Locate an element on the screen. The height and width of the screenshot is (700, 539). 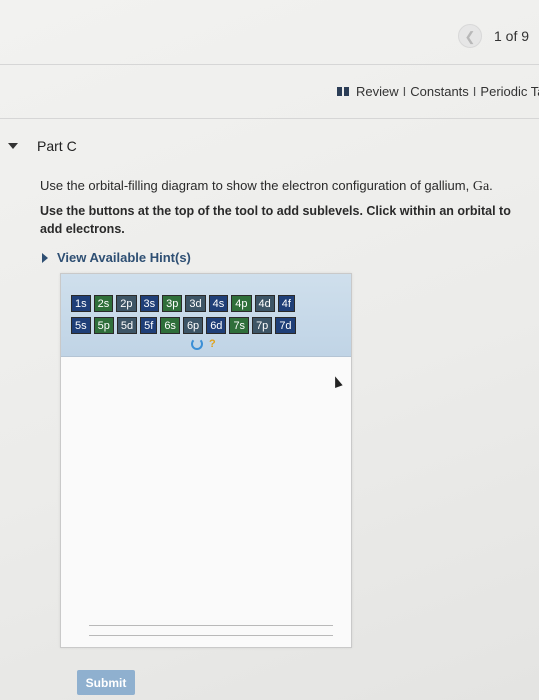
sublevel-row-2: 5s 5p 5d 5f 6s 6p 6d 7s 7p 7d is located at coordinates (185, 325).